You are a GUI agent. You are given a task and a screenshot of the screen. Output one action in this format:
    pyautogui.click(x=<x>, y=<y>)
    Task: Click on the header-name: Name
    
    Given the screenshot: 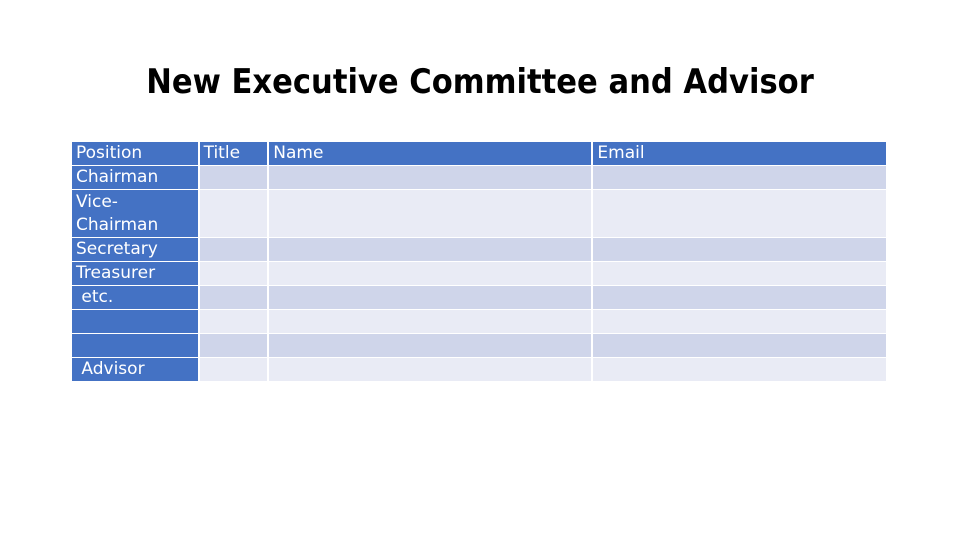 What is the action you would take?
    pyautogui.click(x=430, y=153)
    